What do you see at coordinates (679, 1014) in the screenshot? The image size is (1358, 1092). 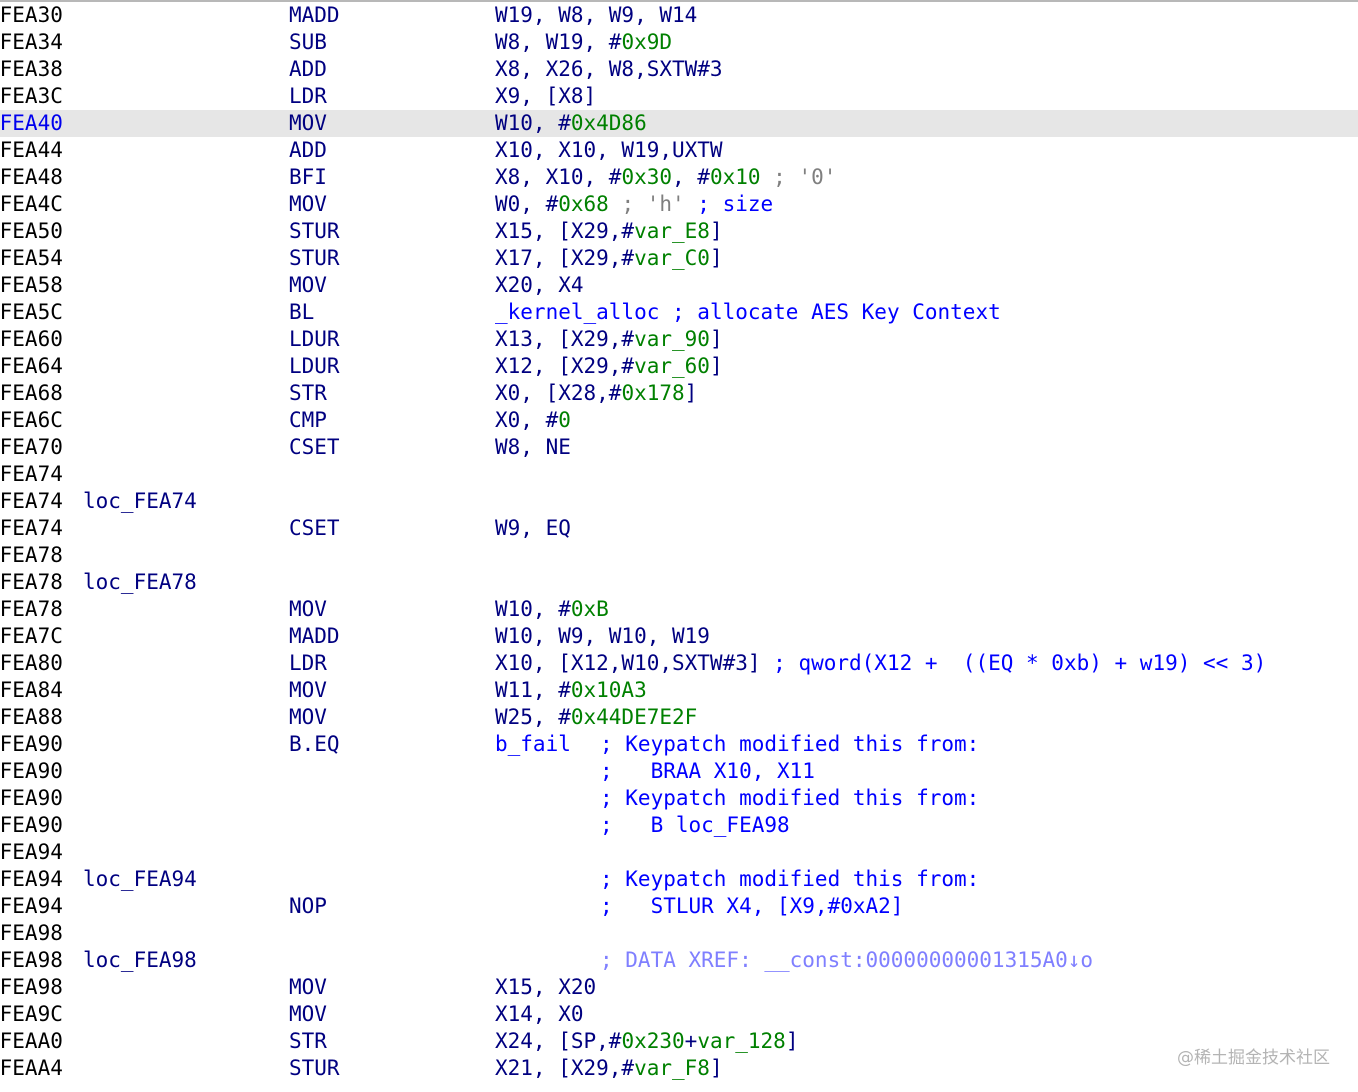 I see `listing-row: 0FEA9C MOV X14, X0` at bounding box center [679, 1014].